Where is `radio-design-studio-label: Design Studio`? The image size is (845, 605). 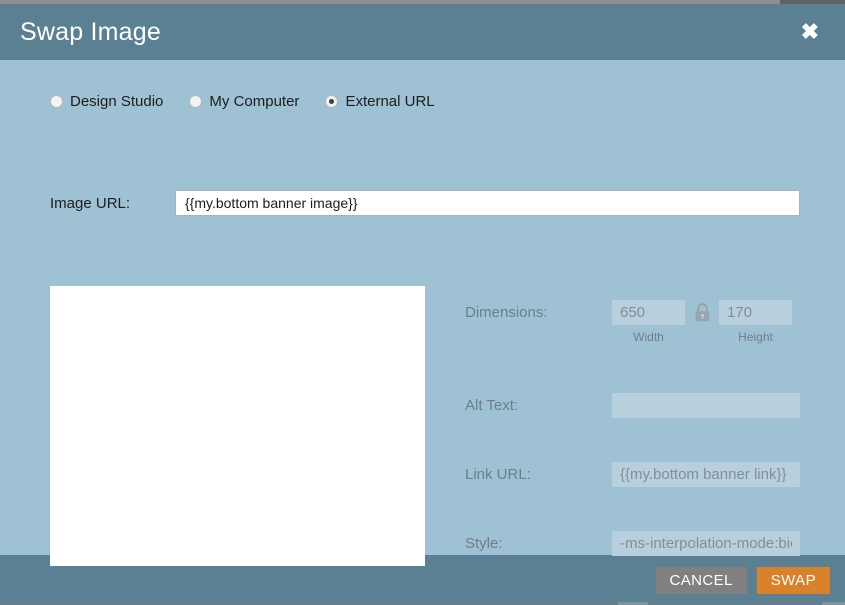 radio-design-studio-label: Design Studio is located at coordinates (117, 101).